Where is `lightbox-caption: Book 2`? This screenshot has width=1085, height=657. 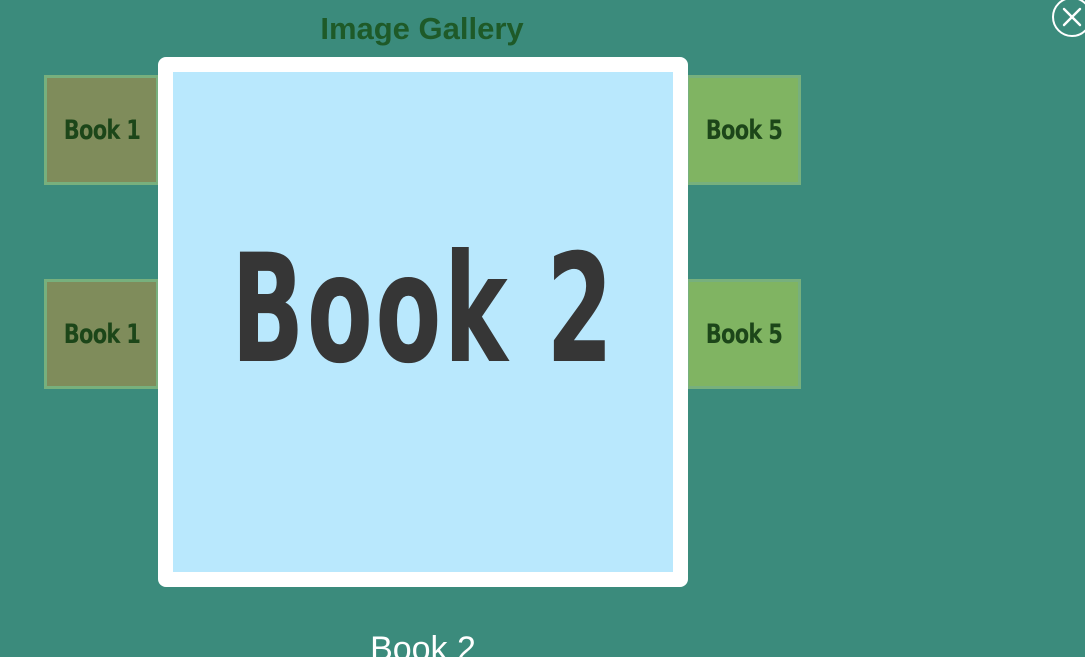 lightbox-caption: Book 2 is located at coordinates (423, 643).